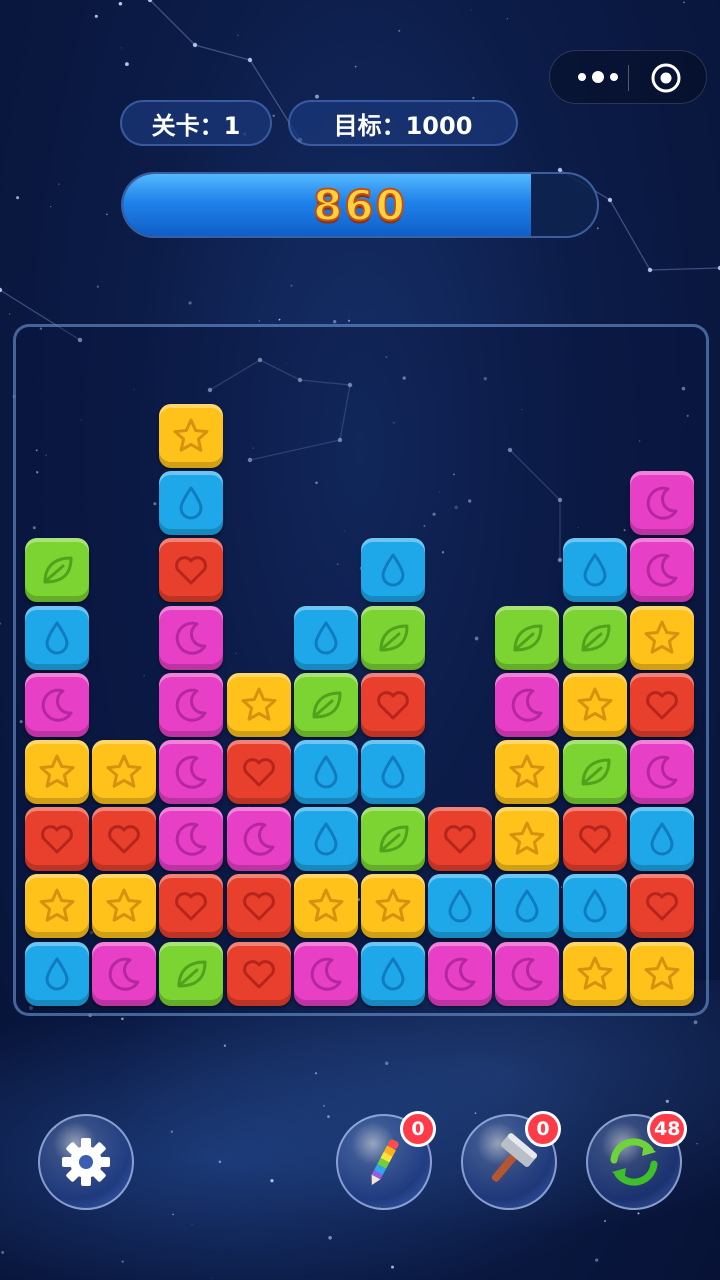  Describe the element at coordinates (196, 123) in the screenshot. I see `level-capsule: 关卡：1` at that location.